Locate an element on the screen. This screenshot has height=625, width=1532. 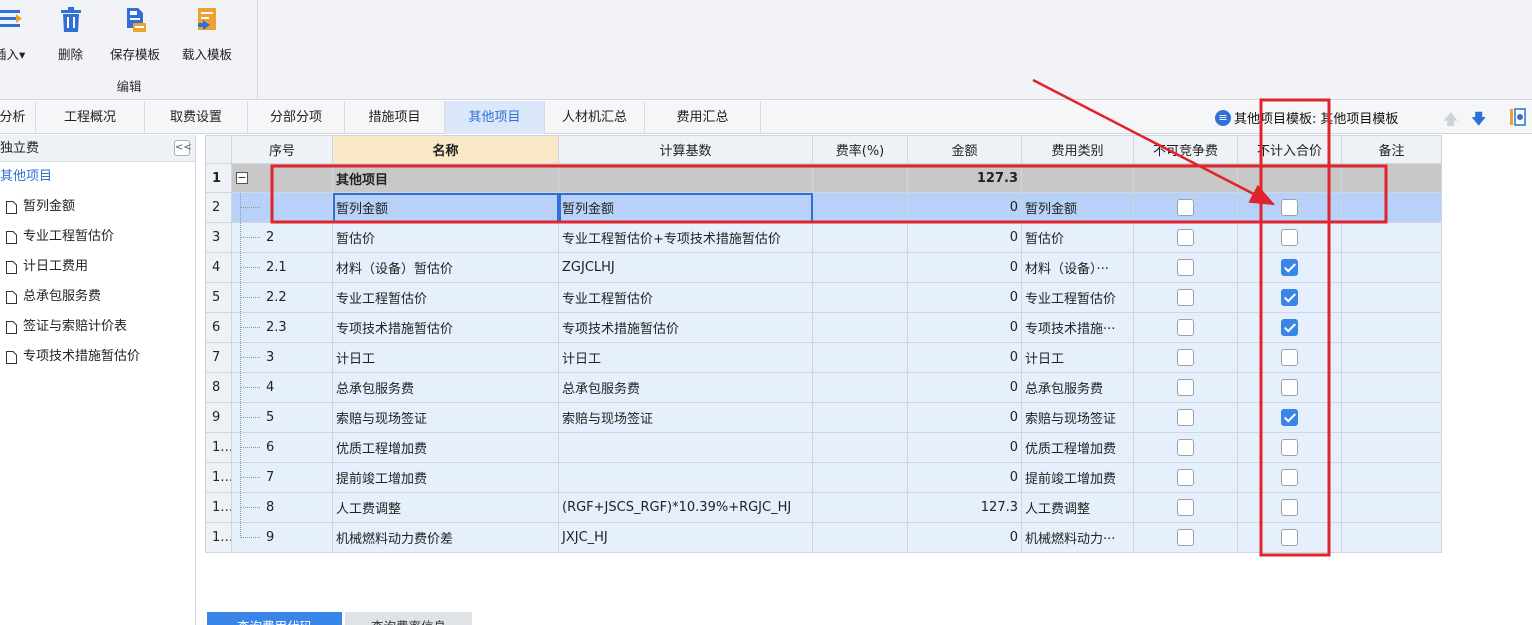
seq-cell: 3 is located at coordinates (282, 357).